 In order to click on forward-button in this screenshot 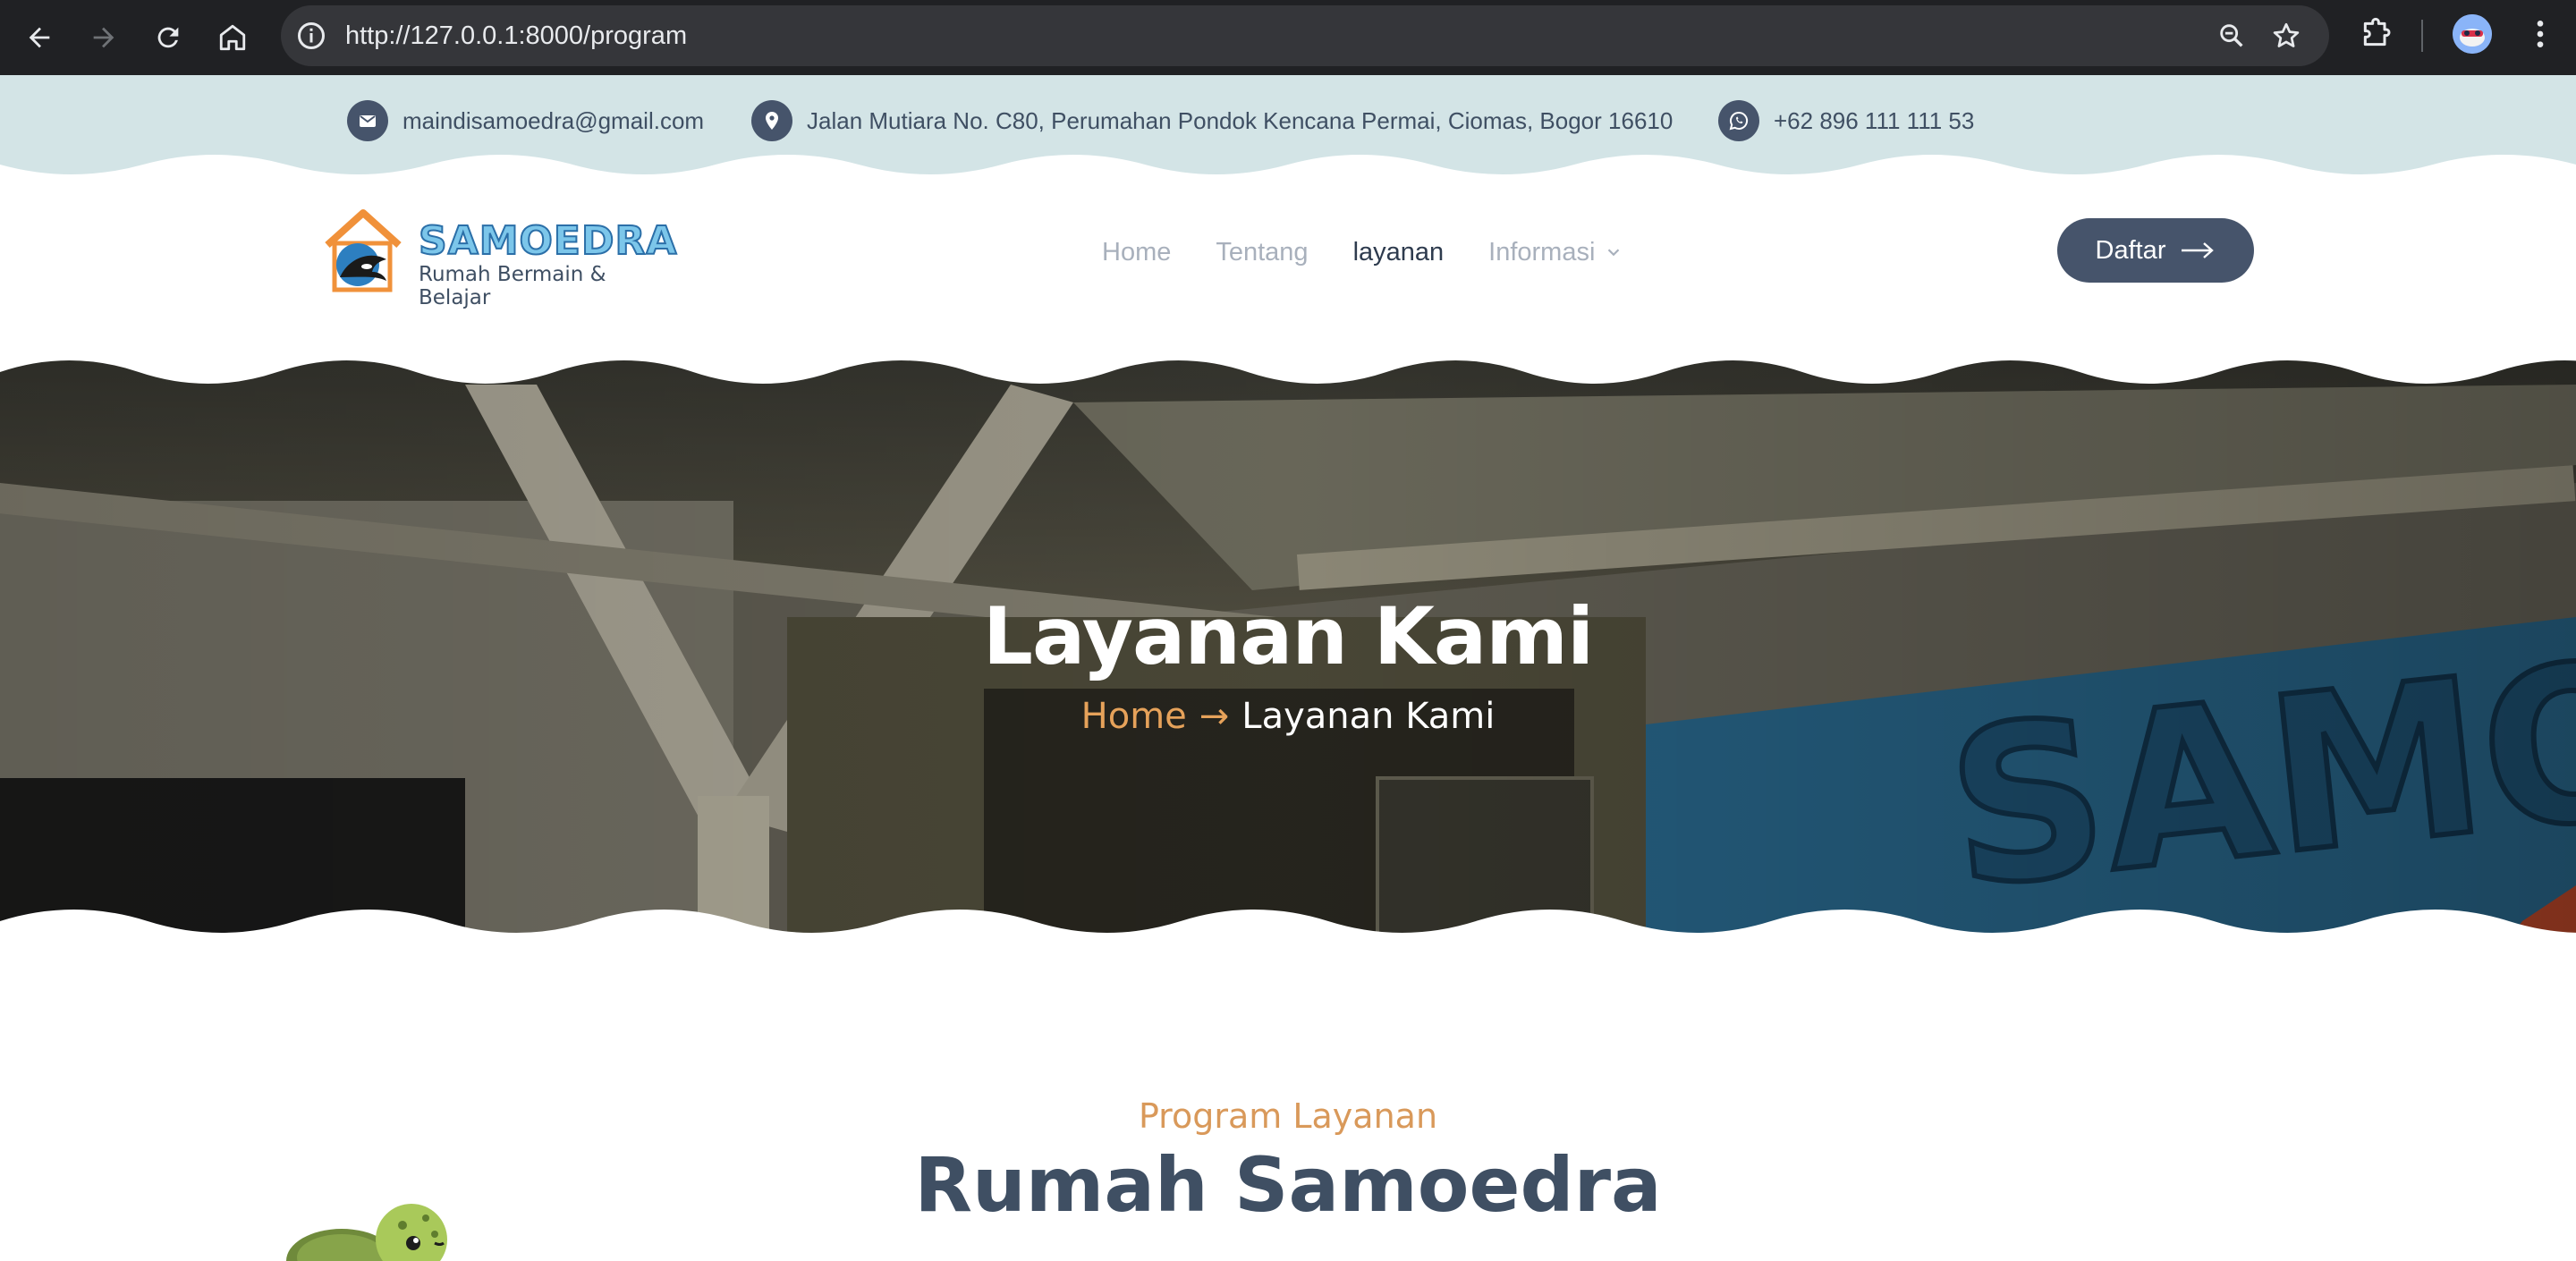, I will do `click(104, 38)`.